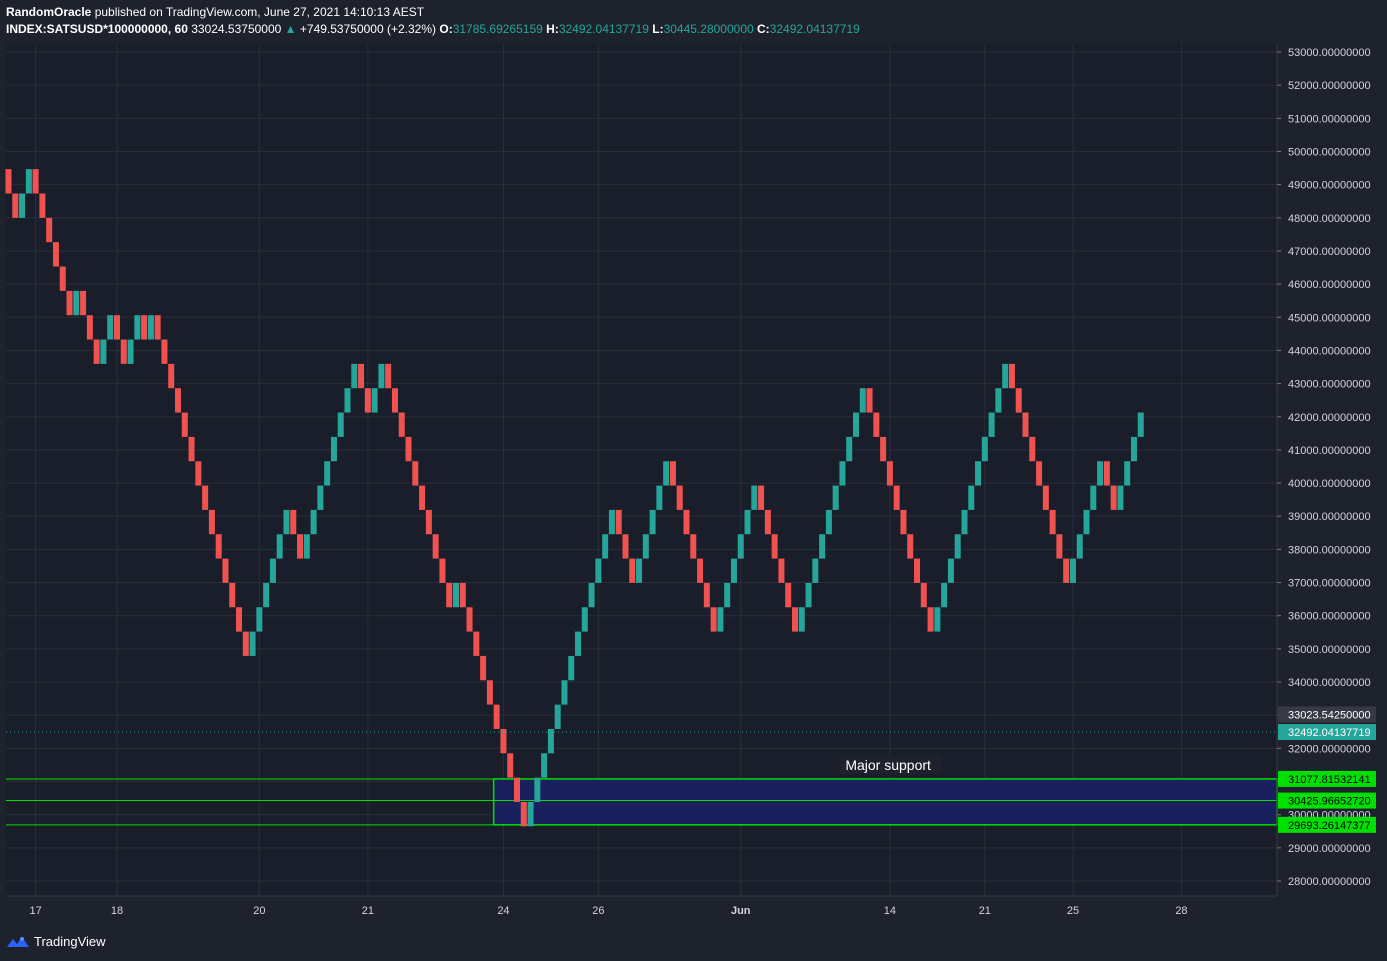  Describe the element at coordinates (18, 941) in the screenshot. I see `tradingview-logo-icon` at that location.